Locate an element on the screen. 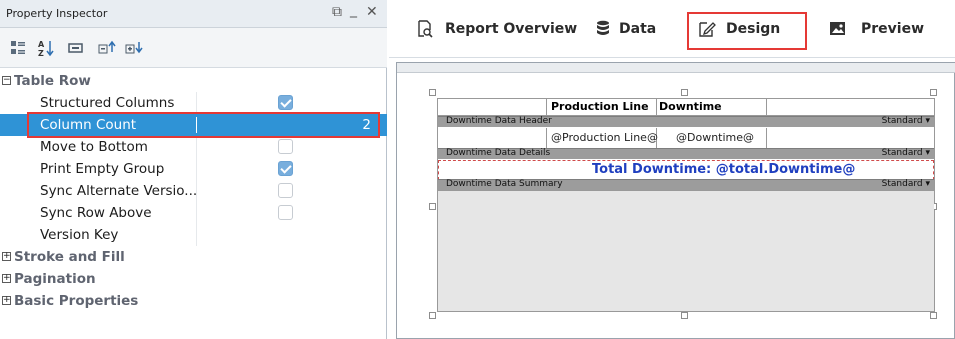 This screenshot has width=955, height=339. inspector-toolbar: A Z is located at coordinates (193, 48).